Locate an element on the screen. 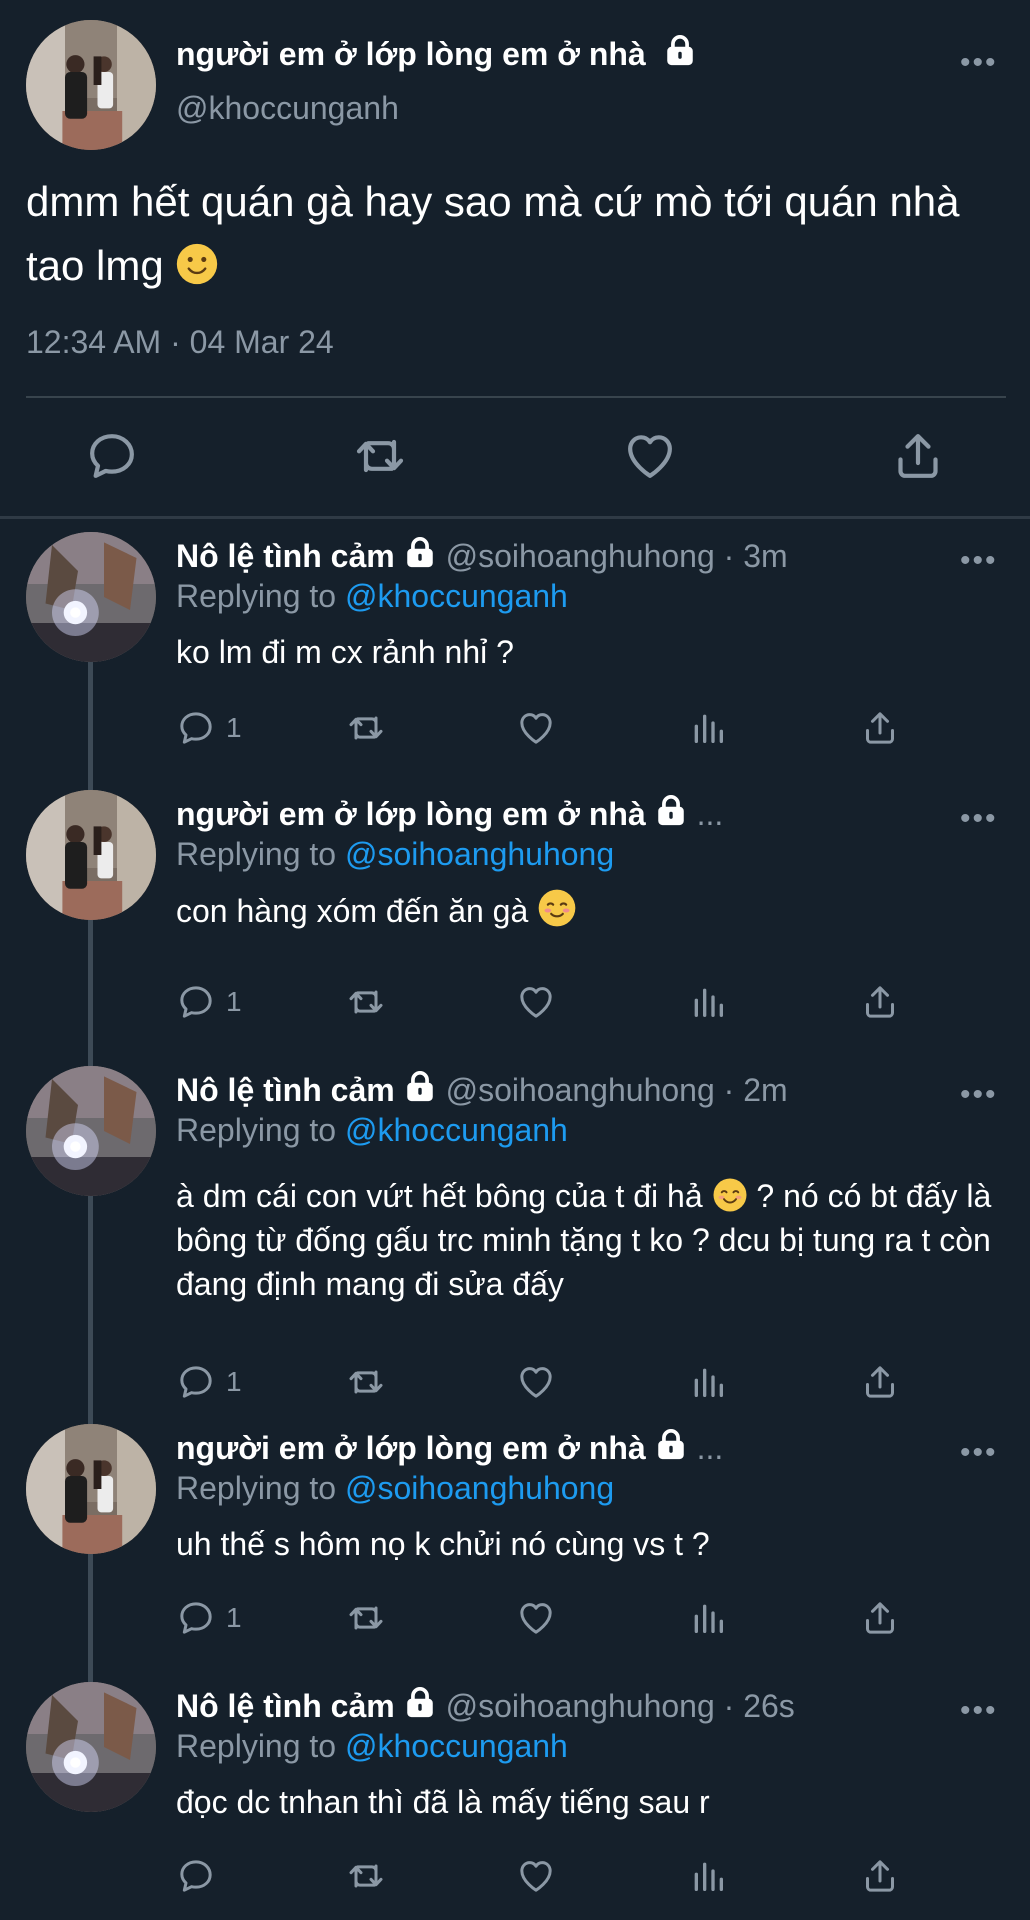 This screenshot has width=1030, height=1920. reply-text: ko lm đi m cx rảnh nhỉ ? is located at coordinates (345, 652).